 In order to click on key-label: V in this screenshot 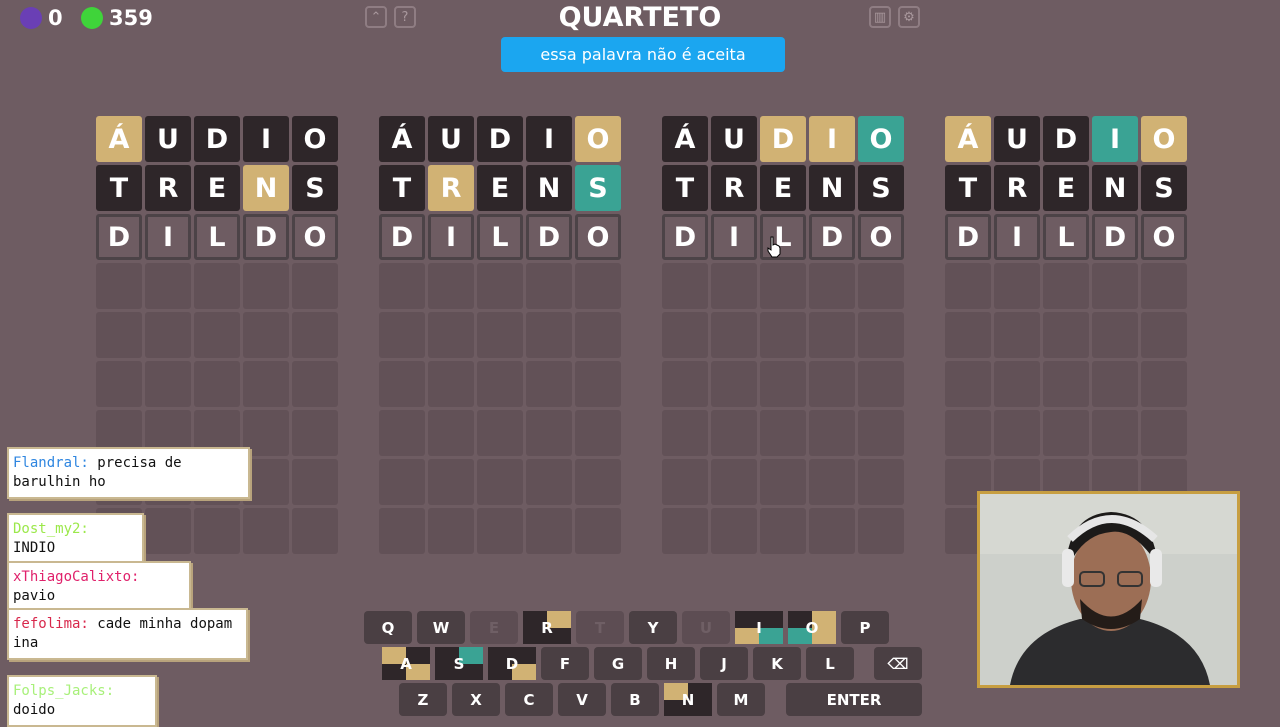, I will do `click(582, 699)`.